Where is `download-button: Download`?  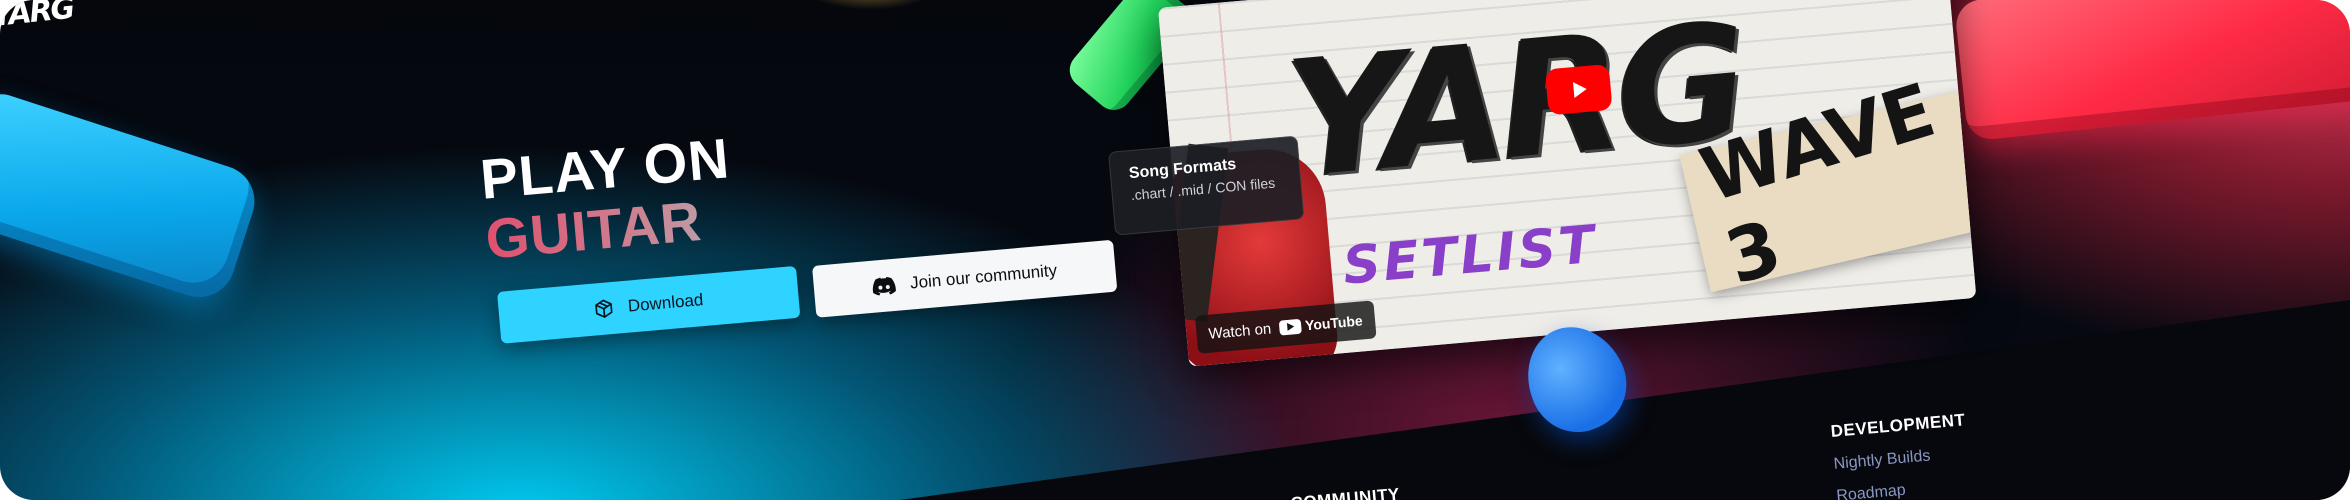 download-button: Download is located at coordinates (649, 304).